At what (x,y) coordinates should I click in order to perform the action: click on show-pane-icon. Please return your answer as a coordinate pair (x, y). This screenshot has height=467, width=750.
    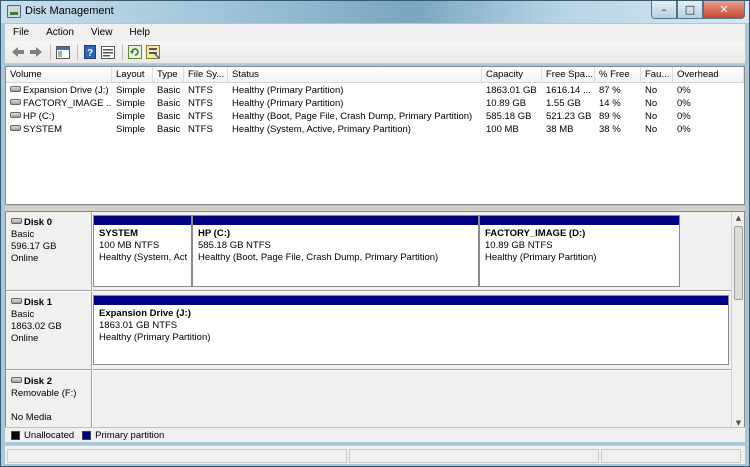
    Looking at the image, I should click on (63, 52).